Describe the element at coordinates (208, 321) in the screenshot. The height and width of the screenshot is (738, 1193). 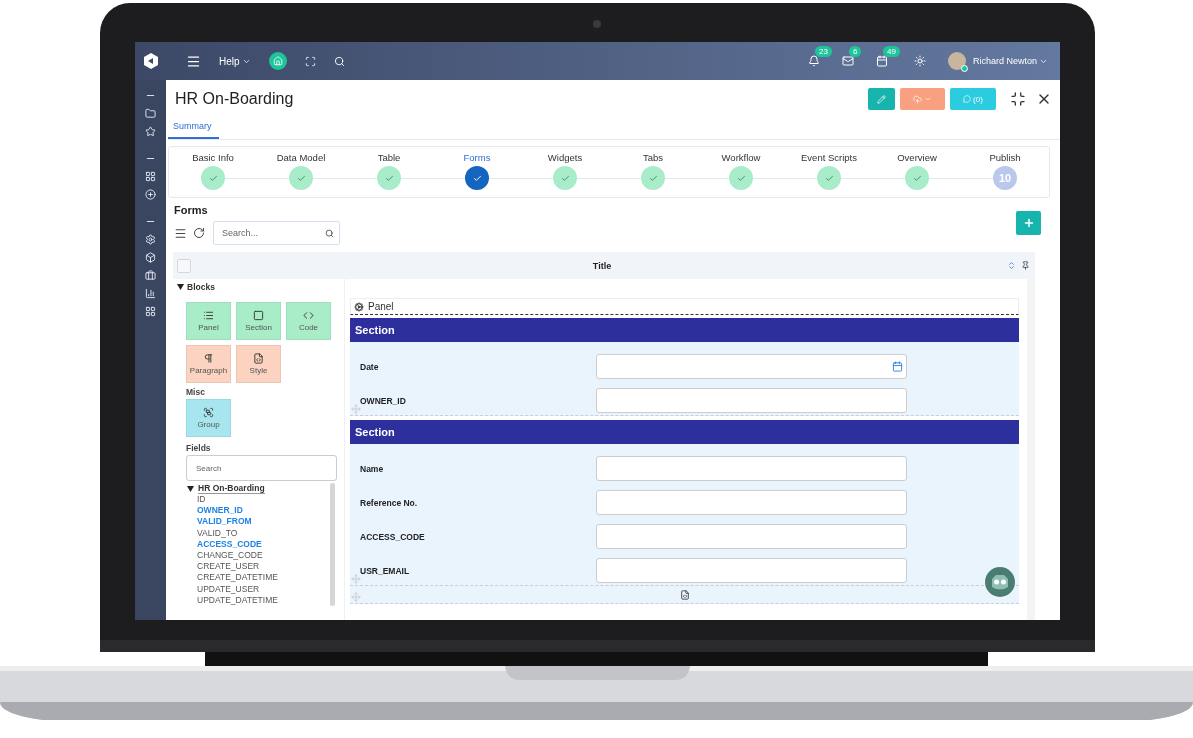
I see `block-tile: Panel` at that location.